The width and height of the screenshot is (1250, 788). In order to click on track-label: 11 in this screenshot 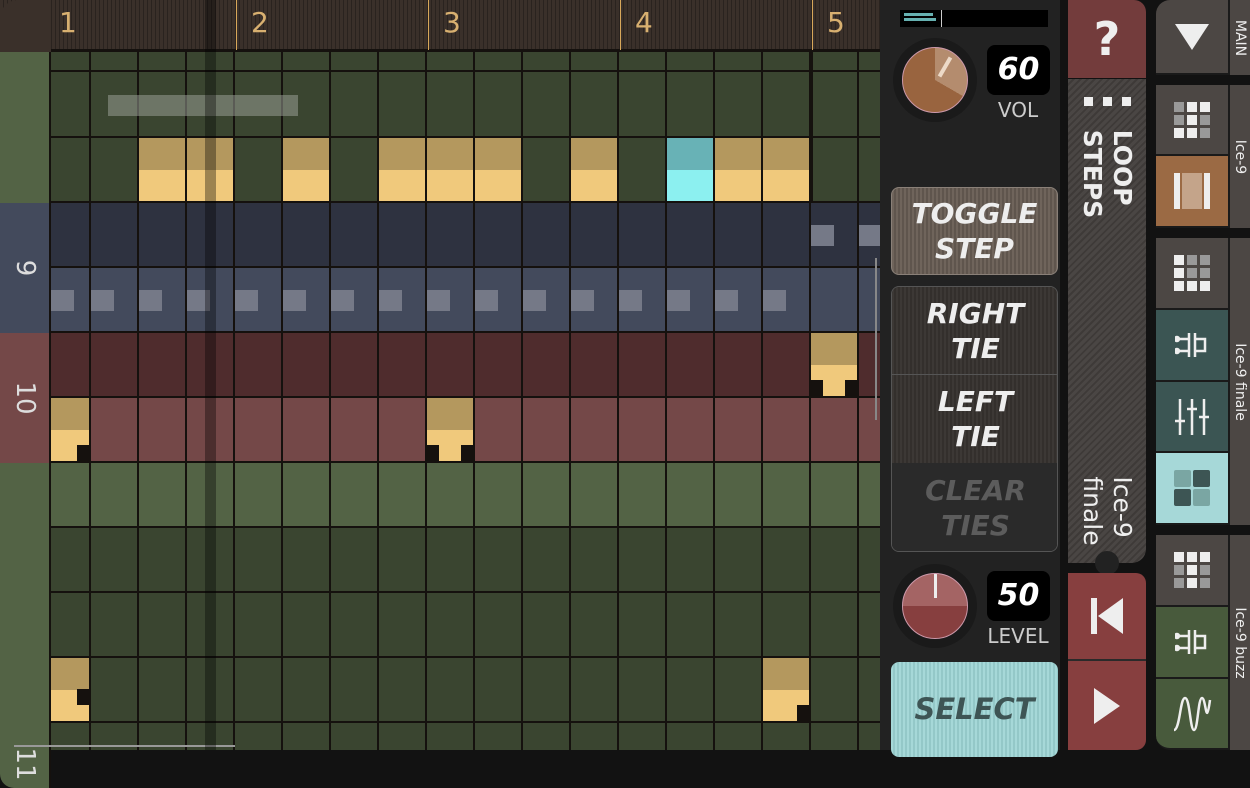, I will do `click(25, 625)`.